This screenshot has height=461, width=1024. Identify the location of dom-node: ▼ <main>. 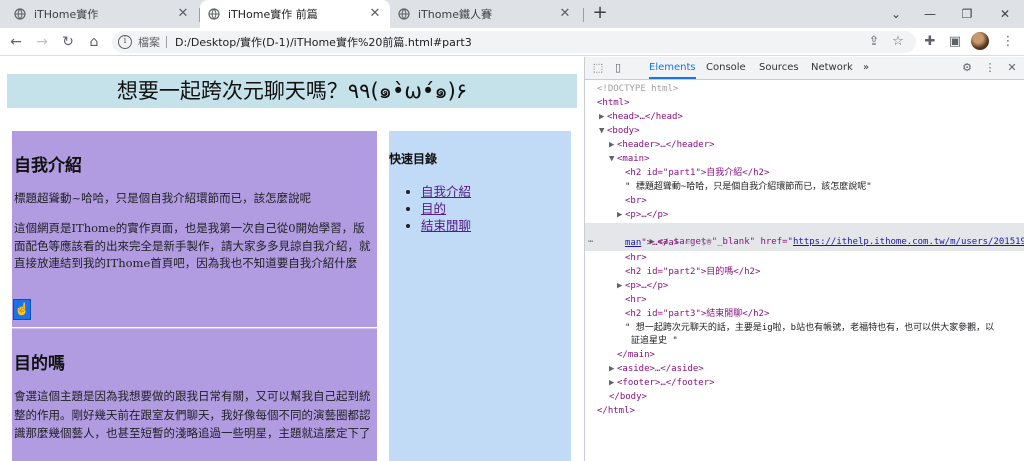
(804, 159).